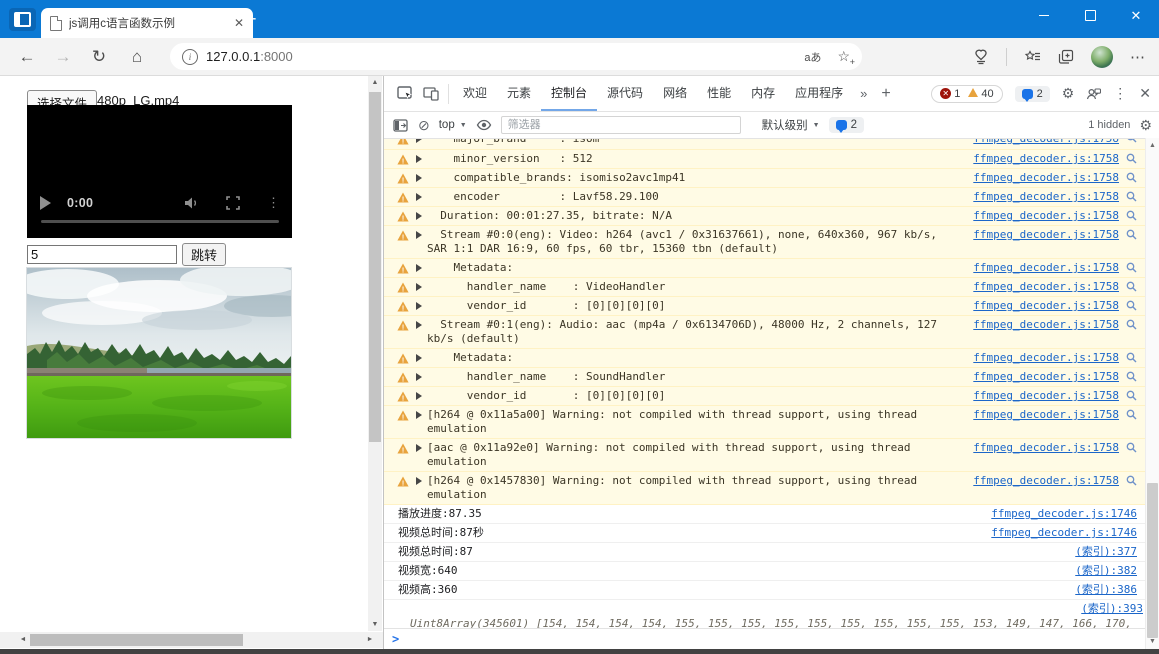 This screenshot has height=654, width=1159. Describe the element at coordinates (1066, 57) in the screenshot. I see `collections-icon` at that location.